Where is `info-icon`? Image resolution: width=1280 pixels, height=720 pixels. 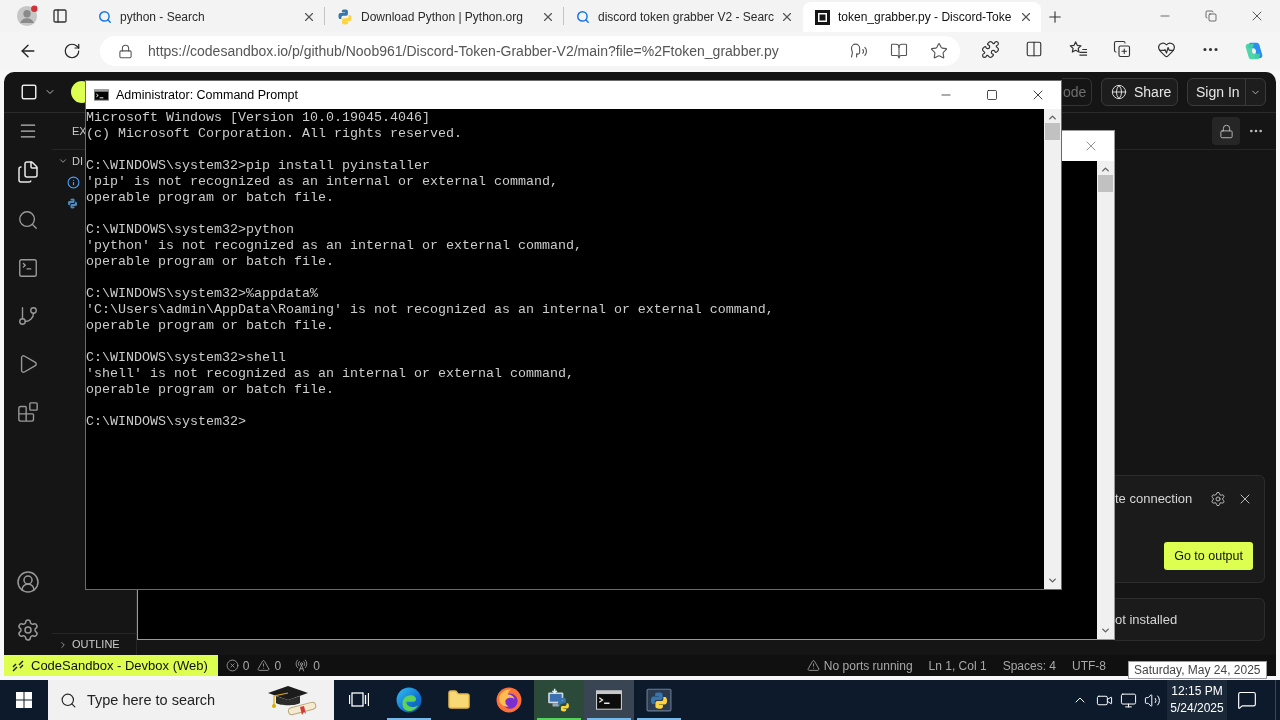 info-icon is located at coordinates (73, 182).